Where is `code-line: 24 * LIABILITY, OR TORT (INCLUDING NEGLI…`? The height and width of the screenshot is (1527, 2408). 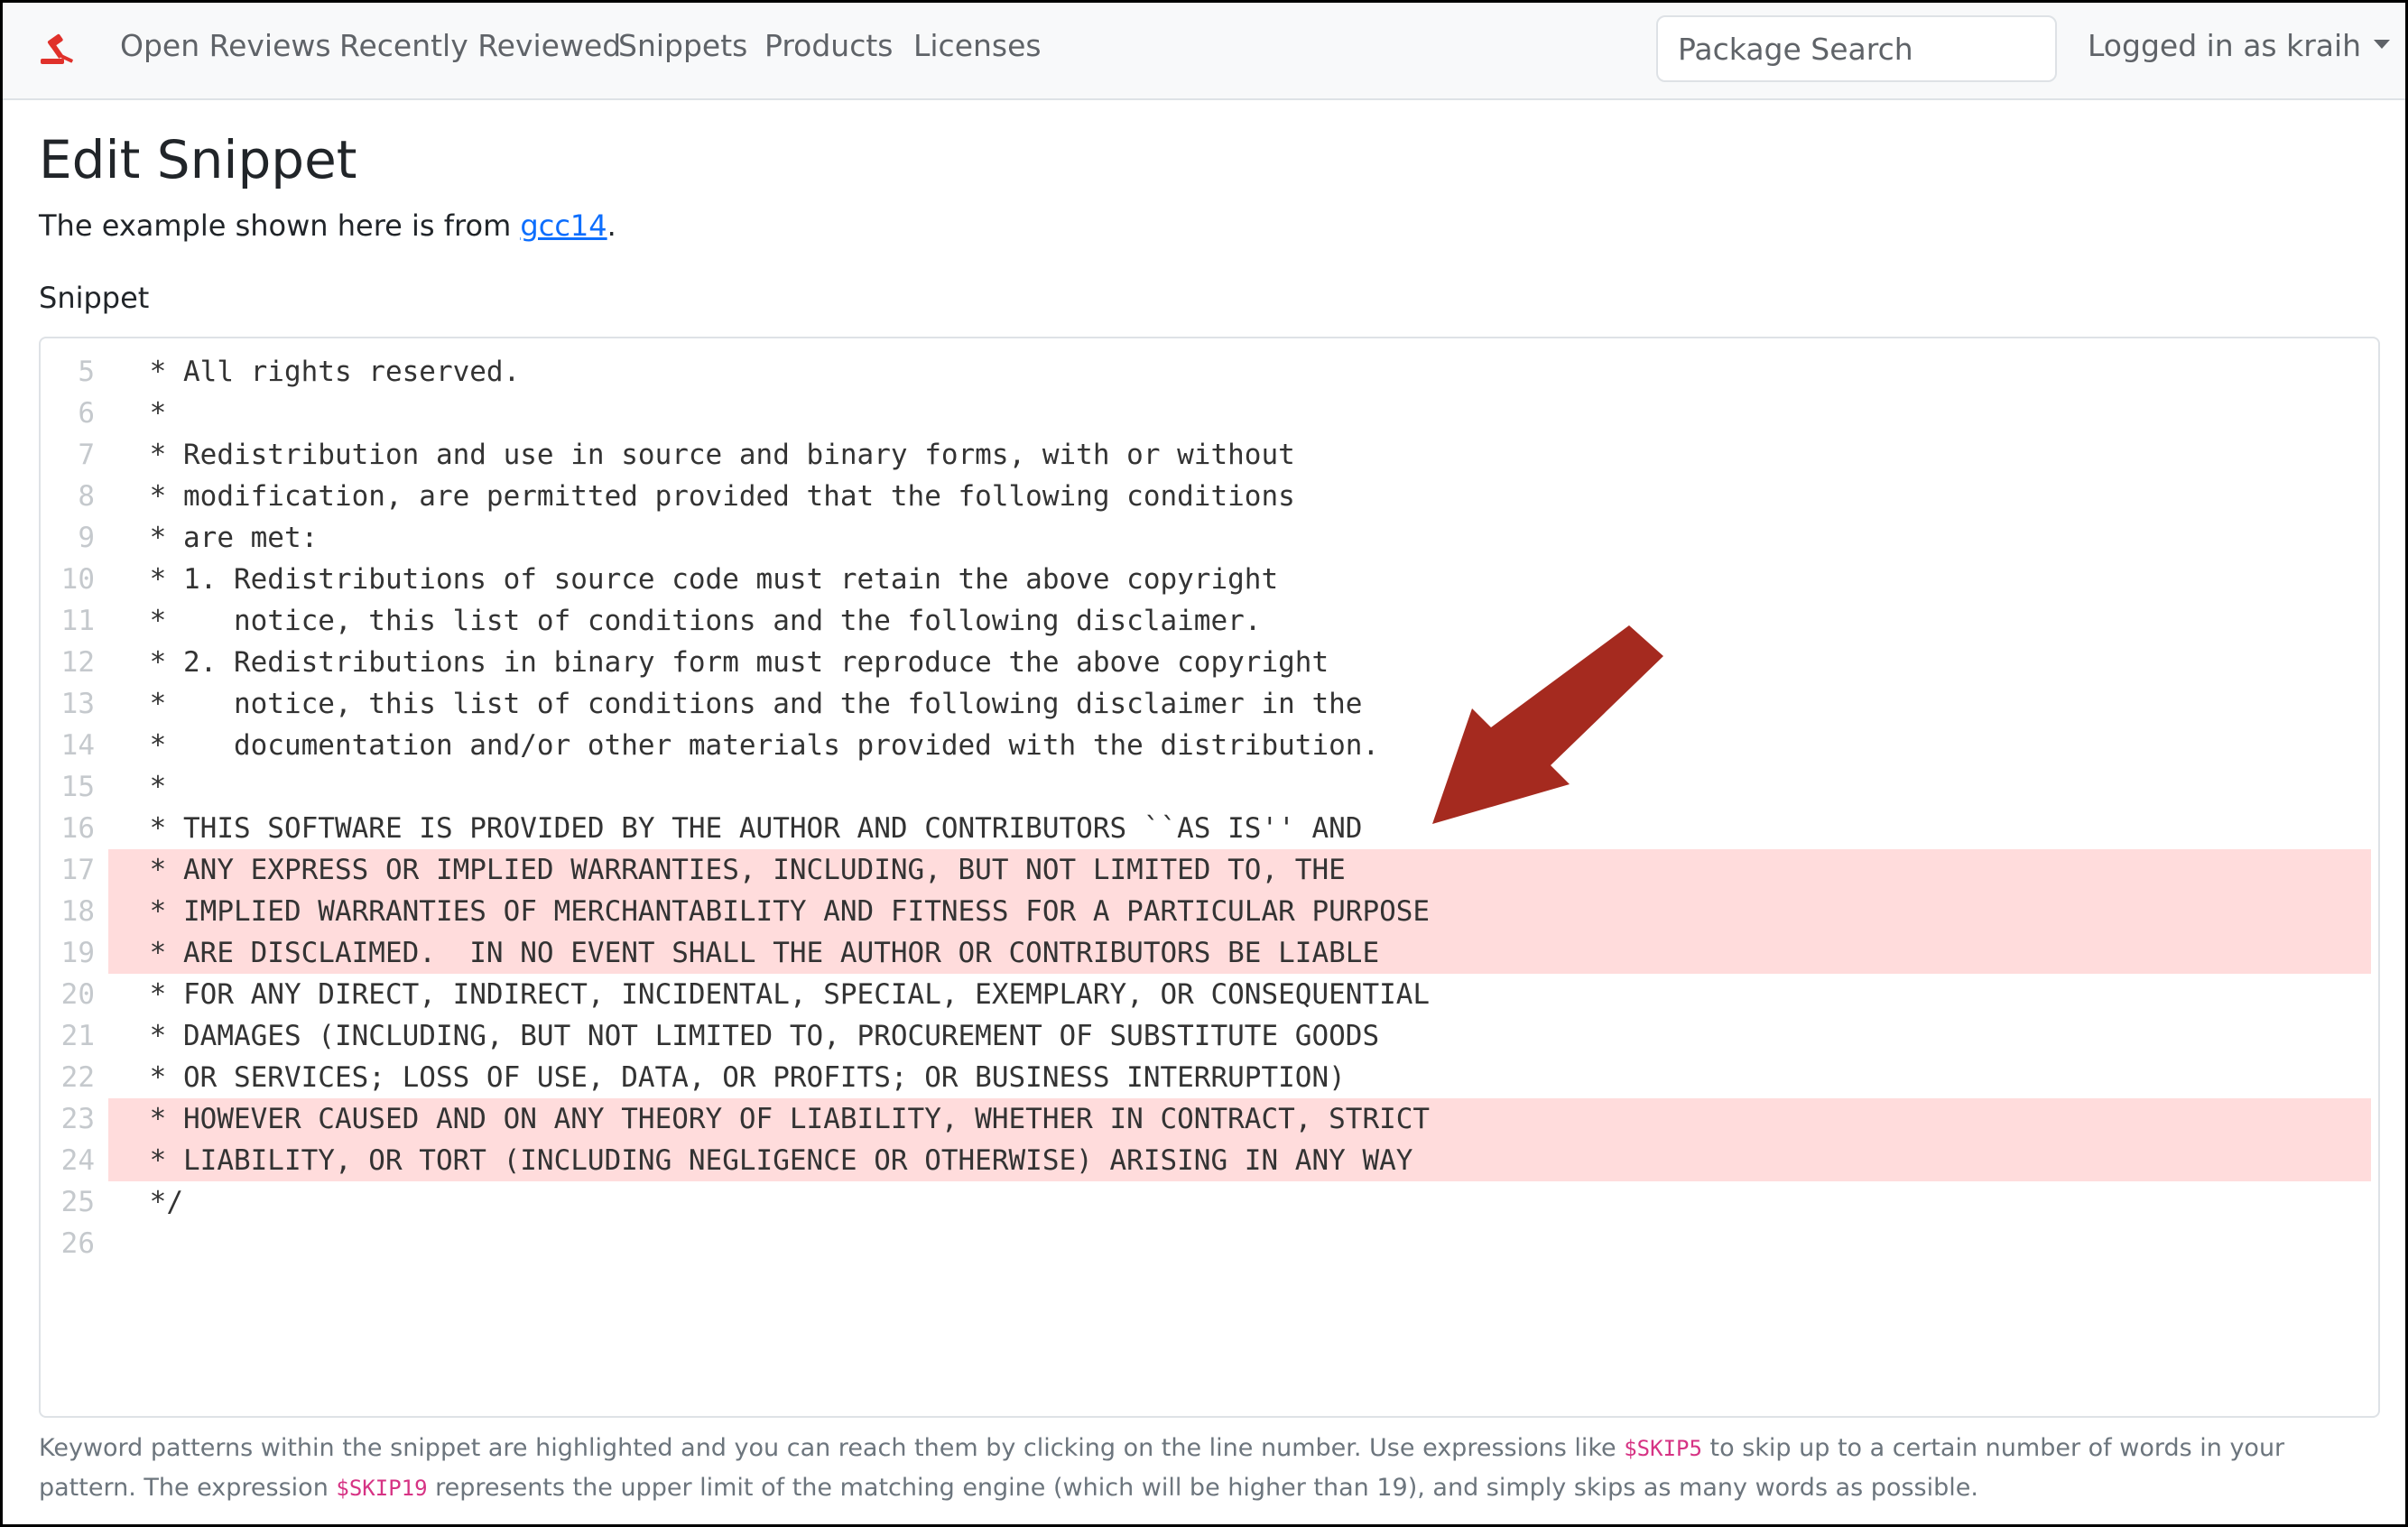 code-line: 24 * LIABILITY, OR TORT (INCLUDING NEGLI… is located at coordinates (1209, 1160).